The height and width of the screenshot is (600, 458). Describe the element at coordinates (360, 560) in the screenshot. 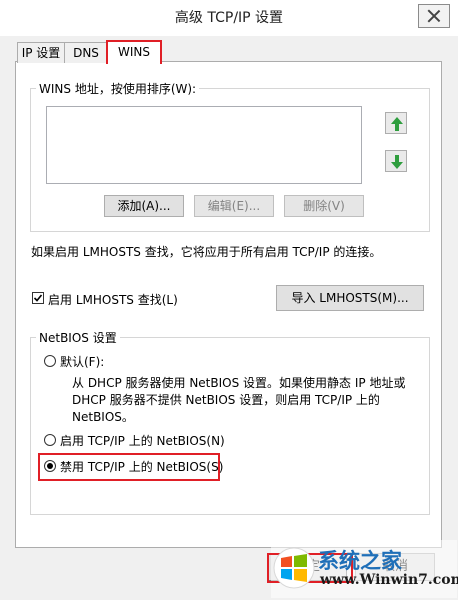

I see `watermark-brand-text: 系统之家` at that location.